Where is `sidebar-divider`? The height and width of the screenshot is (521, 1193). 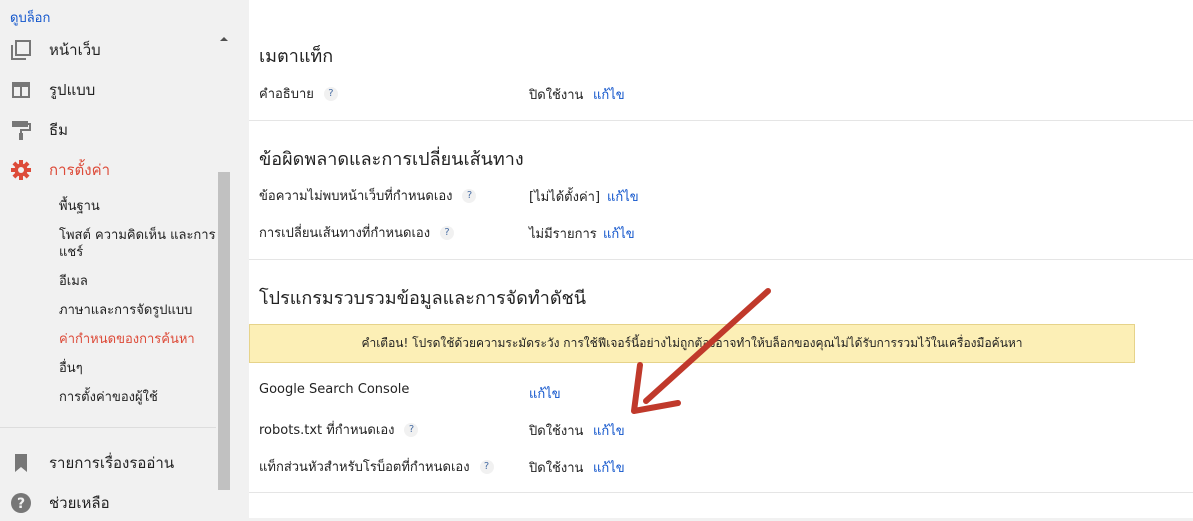
sidebar-divider is located at coordinates (108, 427).